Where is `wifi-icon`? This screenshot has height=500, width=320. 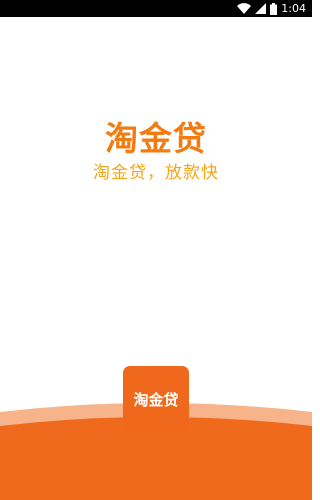 wifi-icon is located at coordinates (244, 8).